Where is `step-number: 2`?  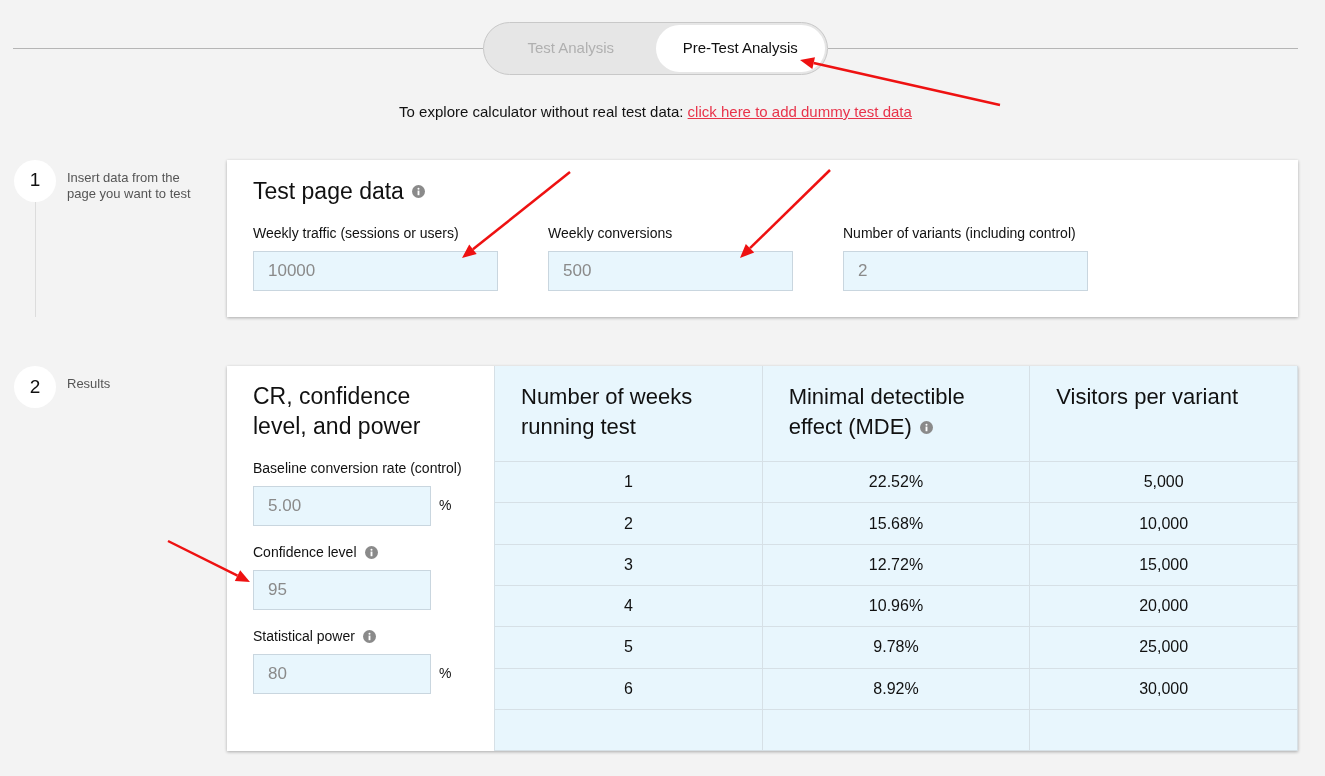 step-number: 2 is located at coordinates (35, 387).